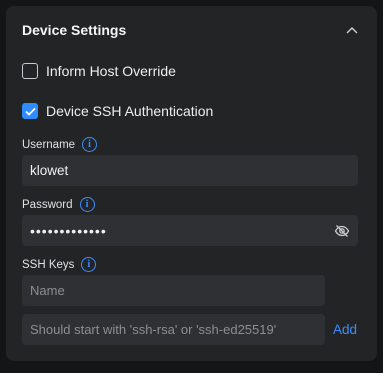 This screenshot has height=373, width=383. What do you see at coordinates (68, 230) in the screenshot?
I see `password-value: •••••••••••••` at bounding box center [68, 230].